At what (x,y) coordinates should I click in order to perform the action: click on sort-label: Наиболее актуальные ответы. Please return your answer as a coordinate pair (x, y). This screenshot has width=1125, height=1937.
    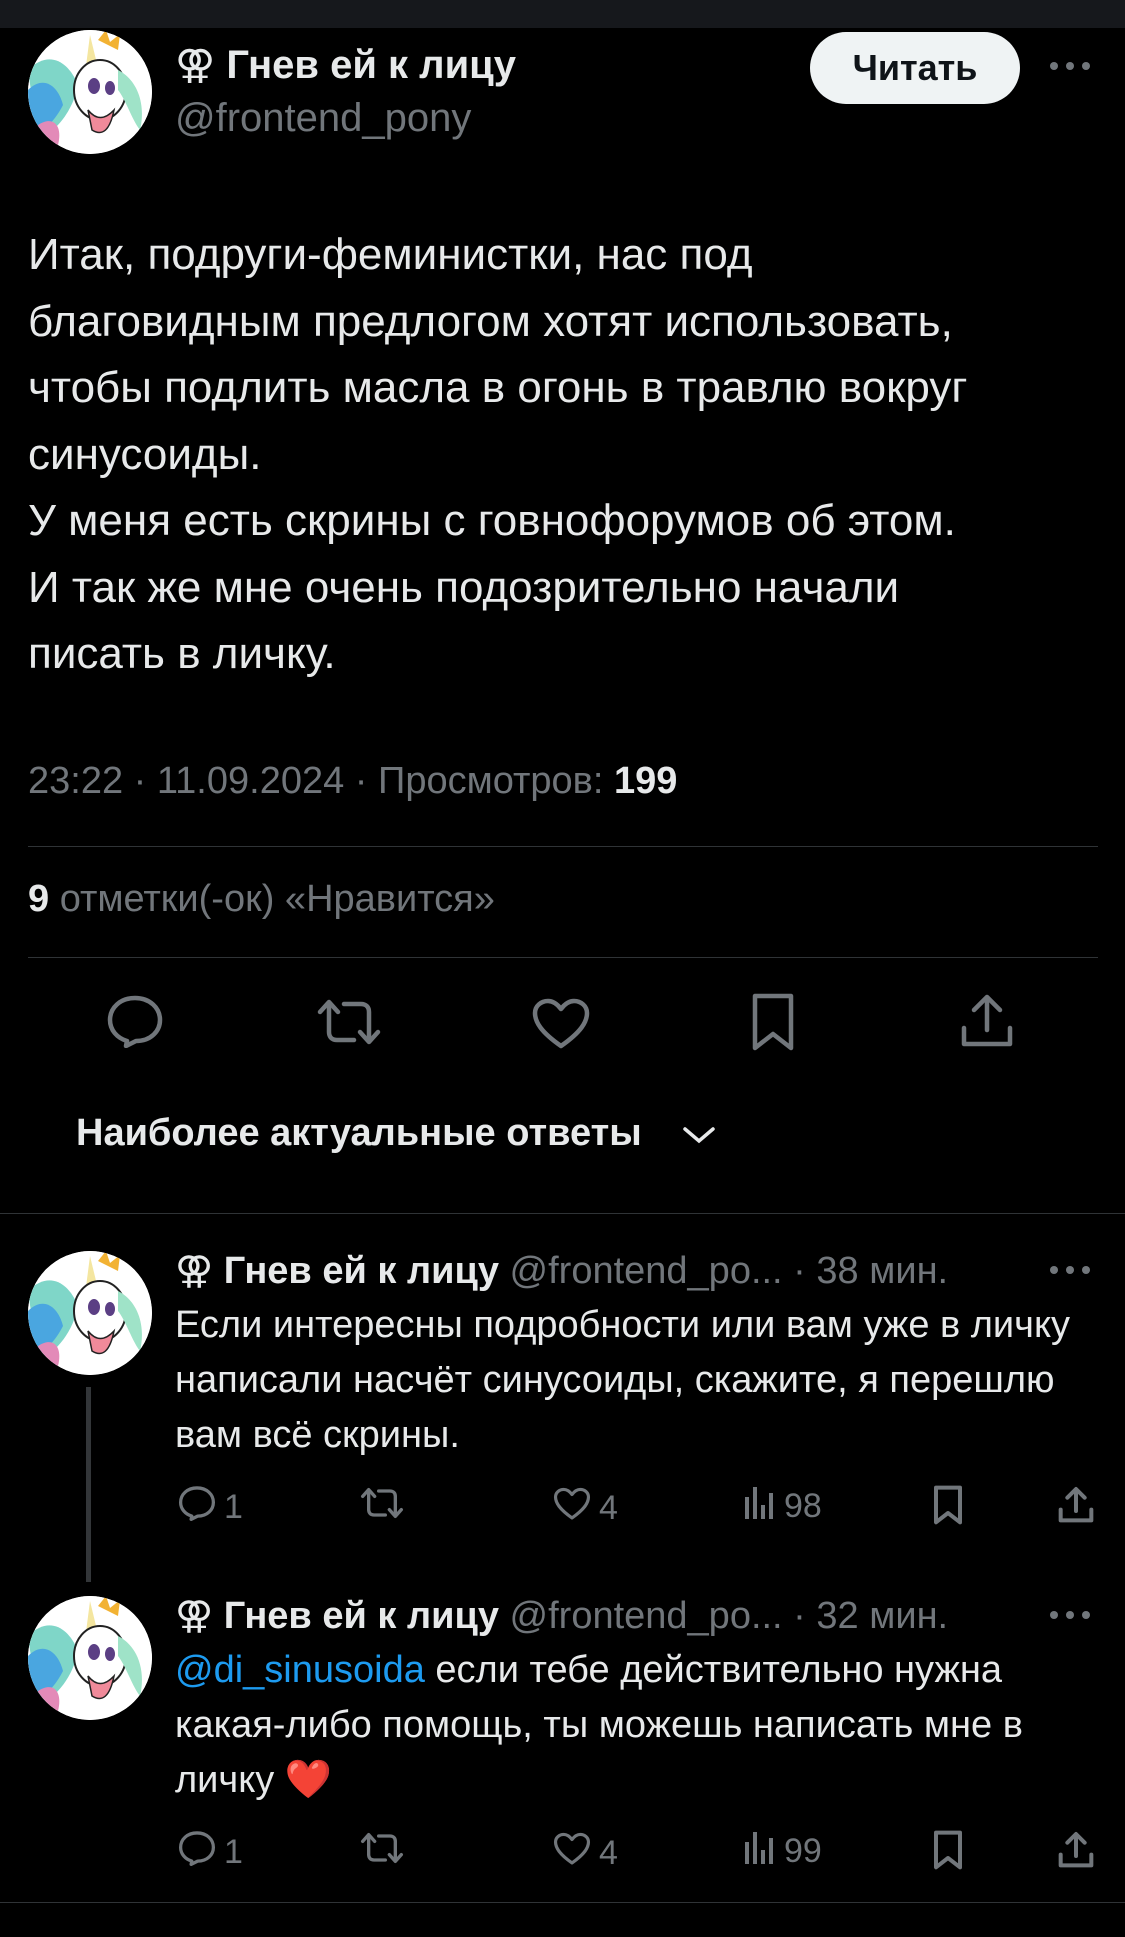
    Looking at the image, I should click on (359, 1133).